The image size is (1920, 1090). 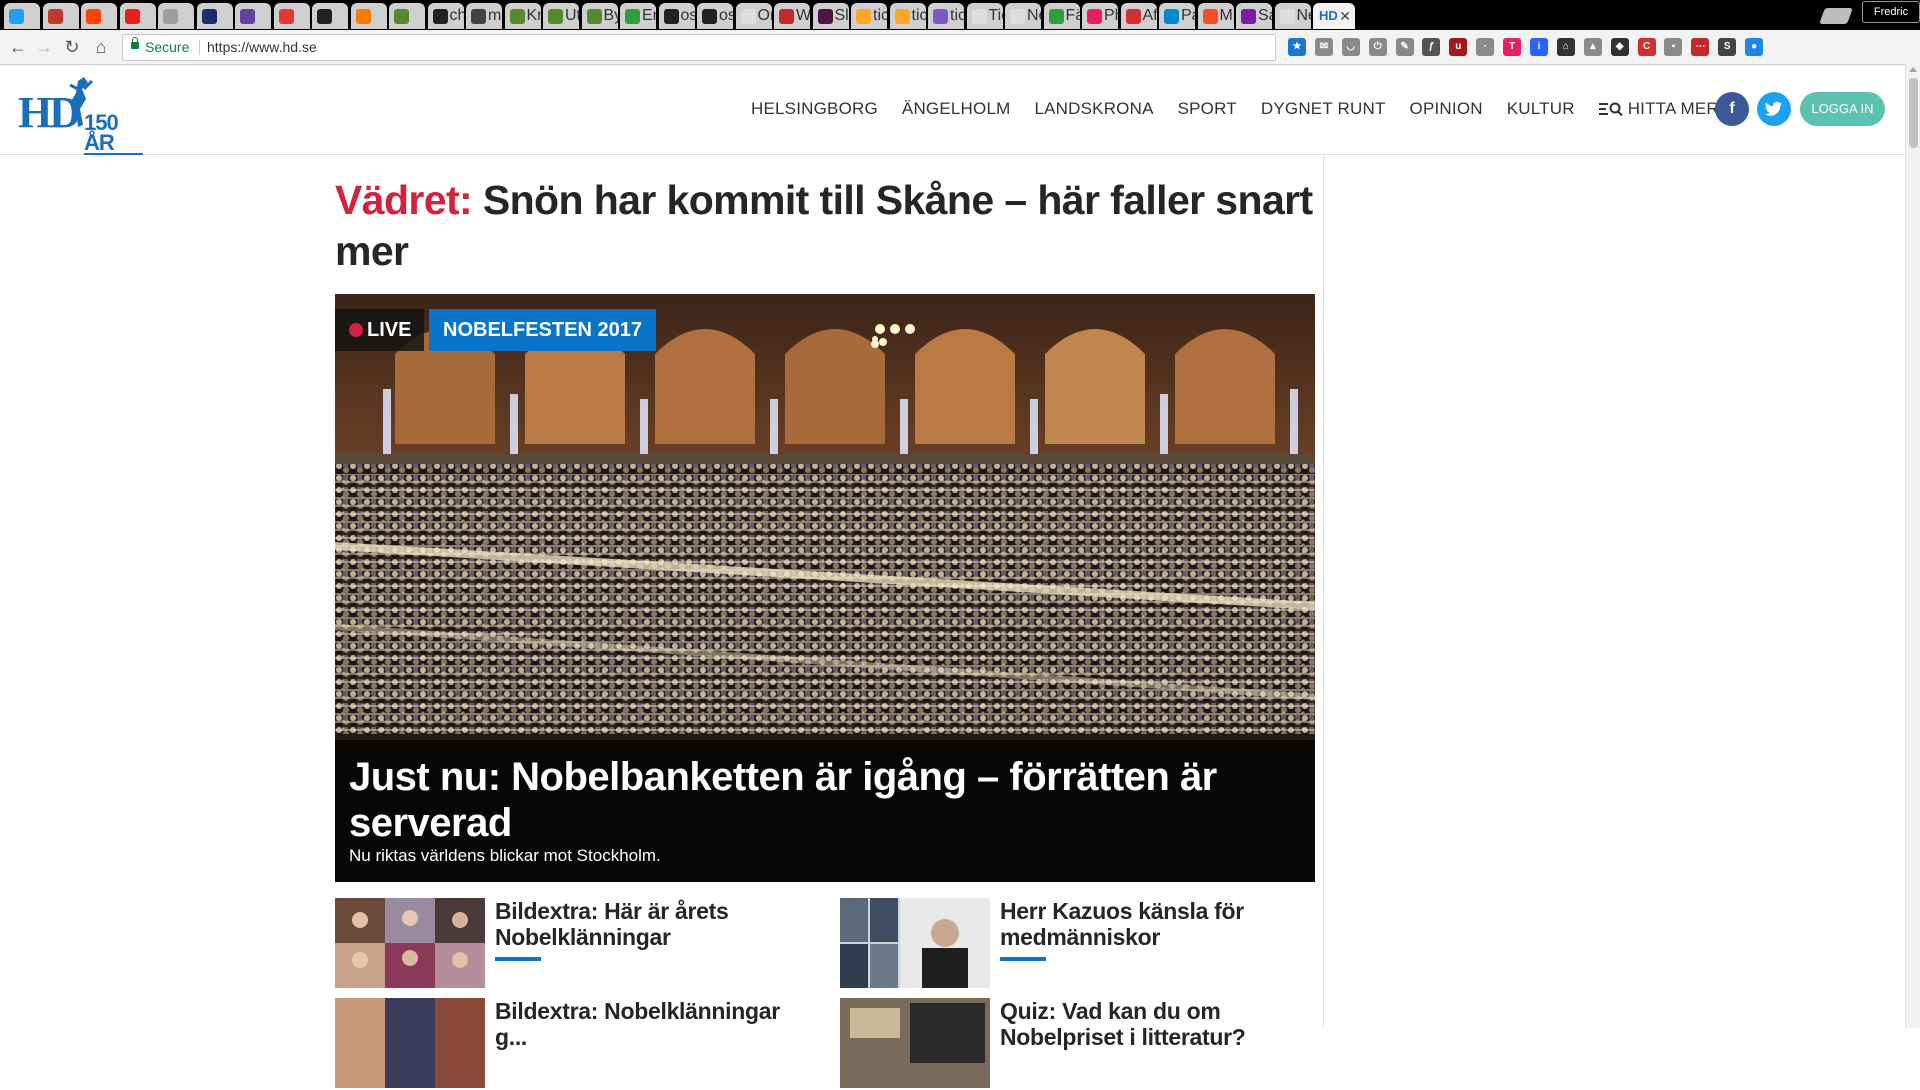 I want to click on tab-title: Tic, so click(x=995, y=15).